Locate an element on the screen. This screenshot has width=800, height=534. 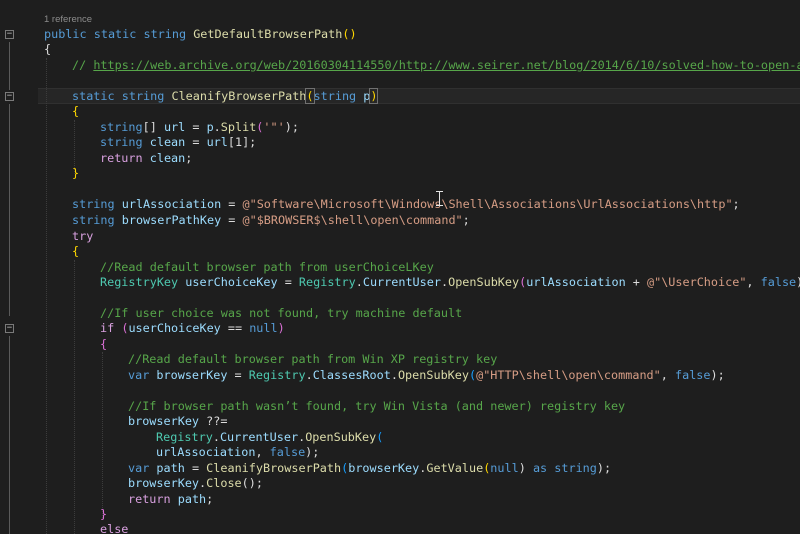
code-line: browserKey ??= is located at coordinates (177, 421).